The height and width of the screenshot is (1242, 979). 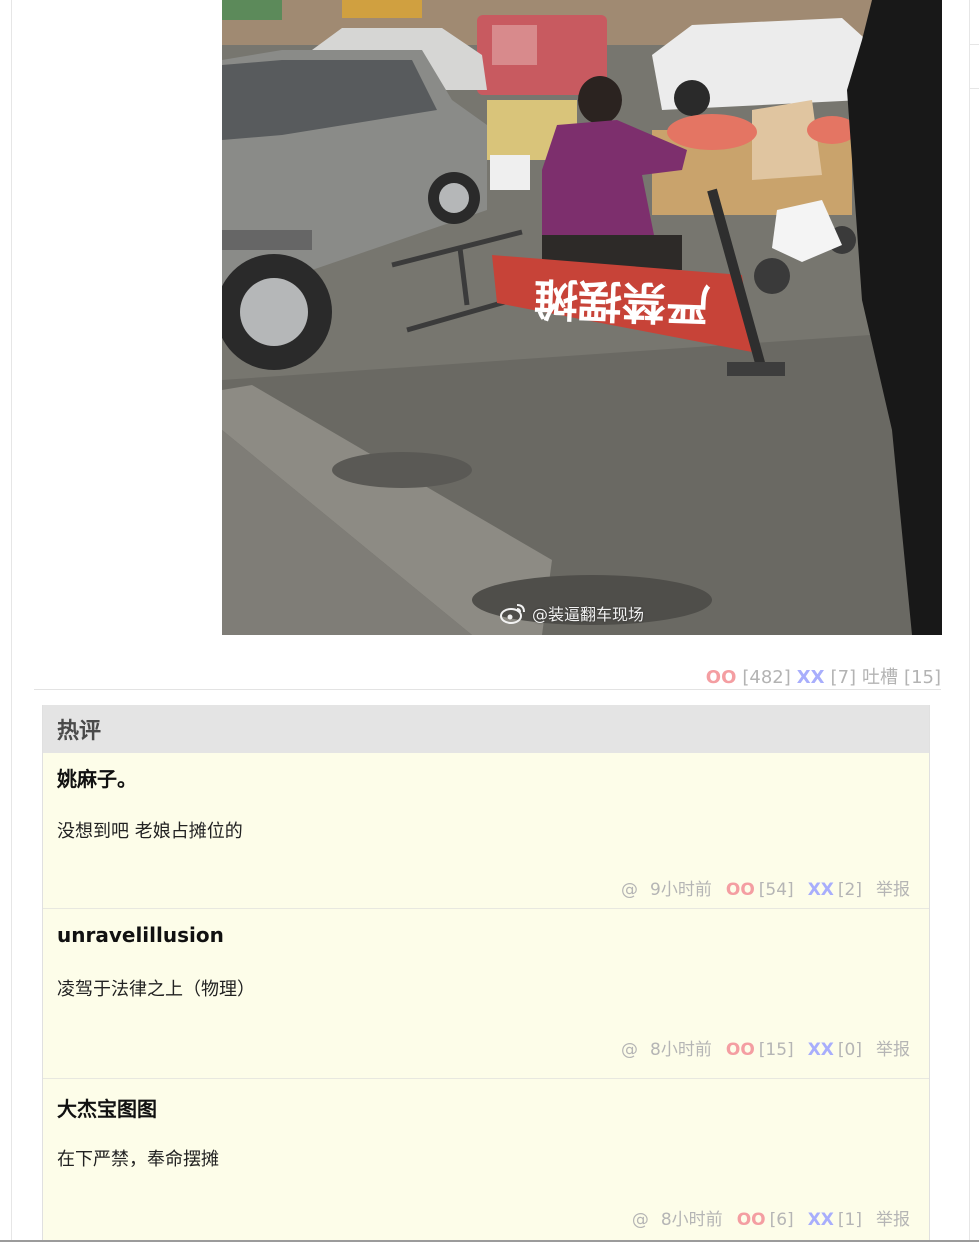 I want to click on comment-meta: @ 9小时前 OO [54] XX [2] 举报, so click(x=765, y=887).